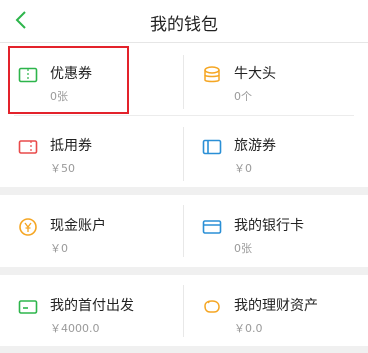 The image size is (368, 353). Describe the element at coordinates (28, 227) in the screenshot. I see `yen-coin-icon` at that location.